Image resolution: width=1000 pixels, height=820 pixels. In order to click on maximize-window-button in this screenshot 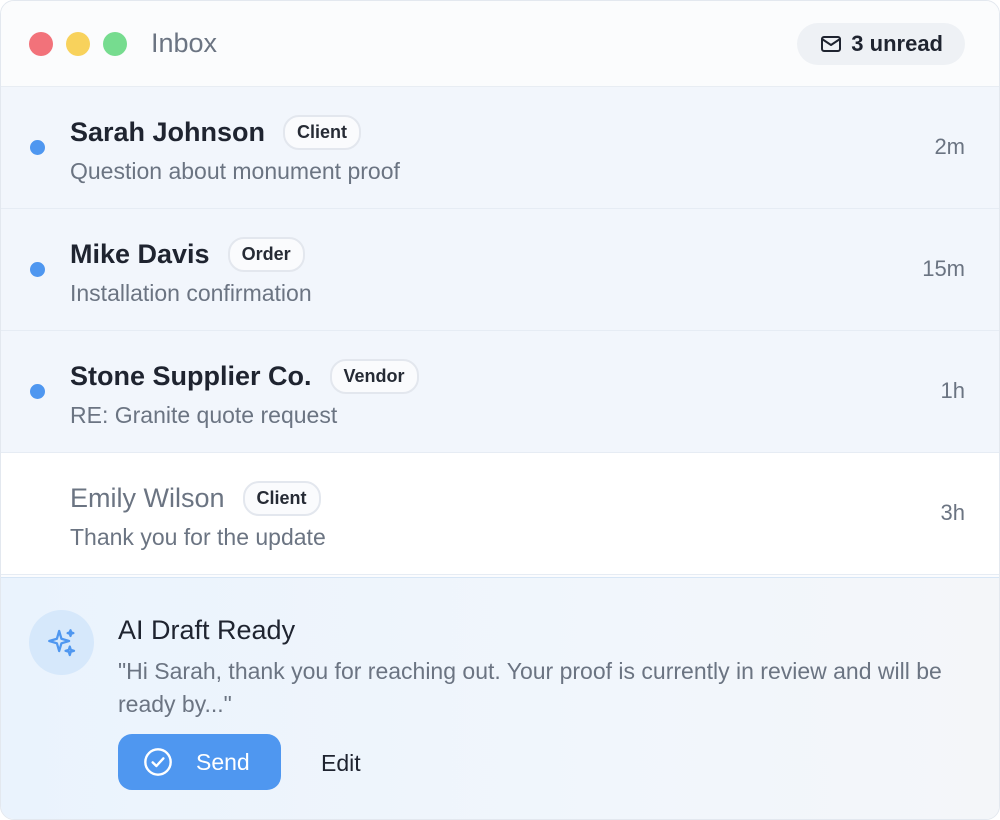, I will do `click(115, 43)`.